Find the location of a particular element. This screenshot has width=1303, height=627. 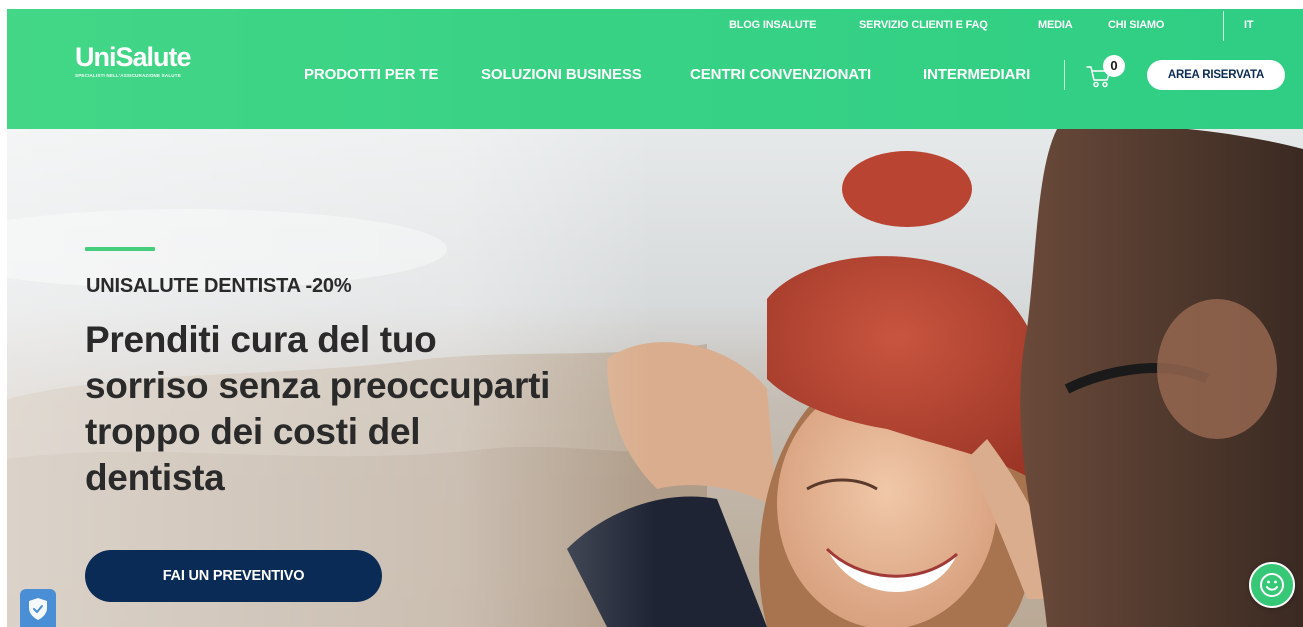

smiley-chat-icon is located at coordinates (1272, 585).